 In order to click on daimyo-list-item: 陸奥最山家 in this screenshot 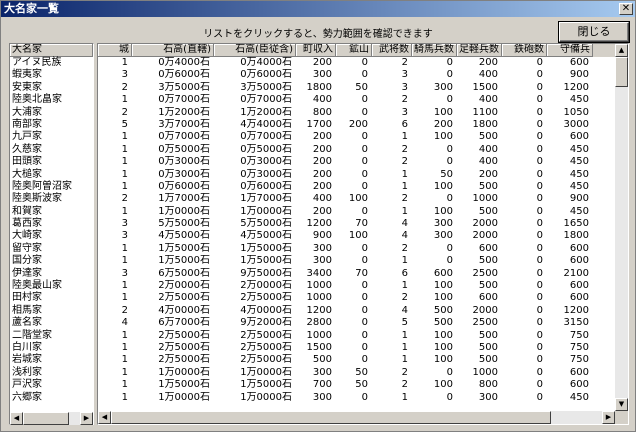, I will do `click(51, 286)`.